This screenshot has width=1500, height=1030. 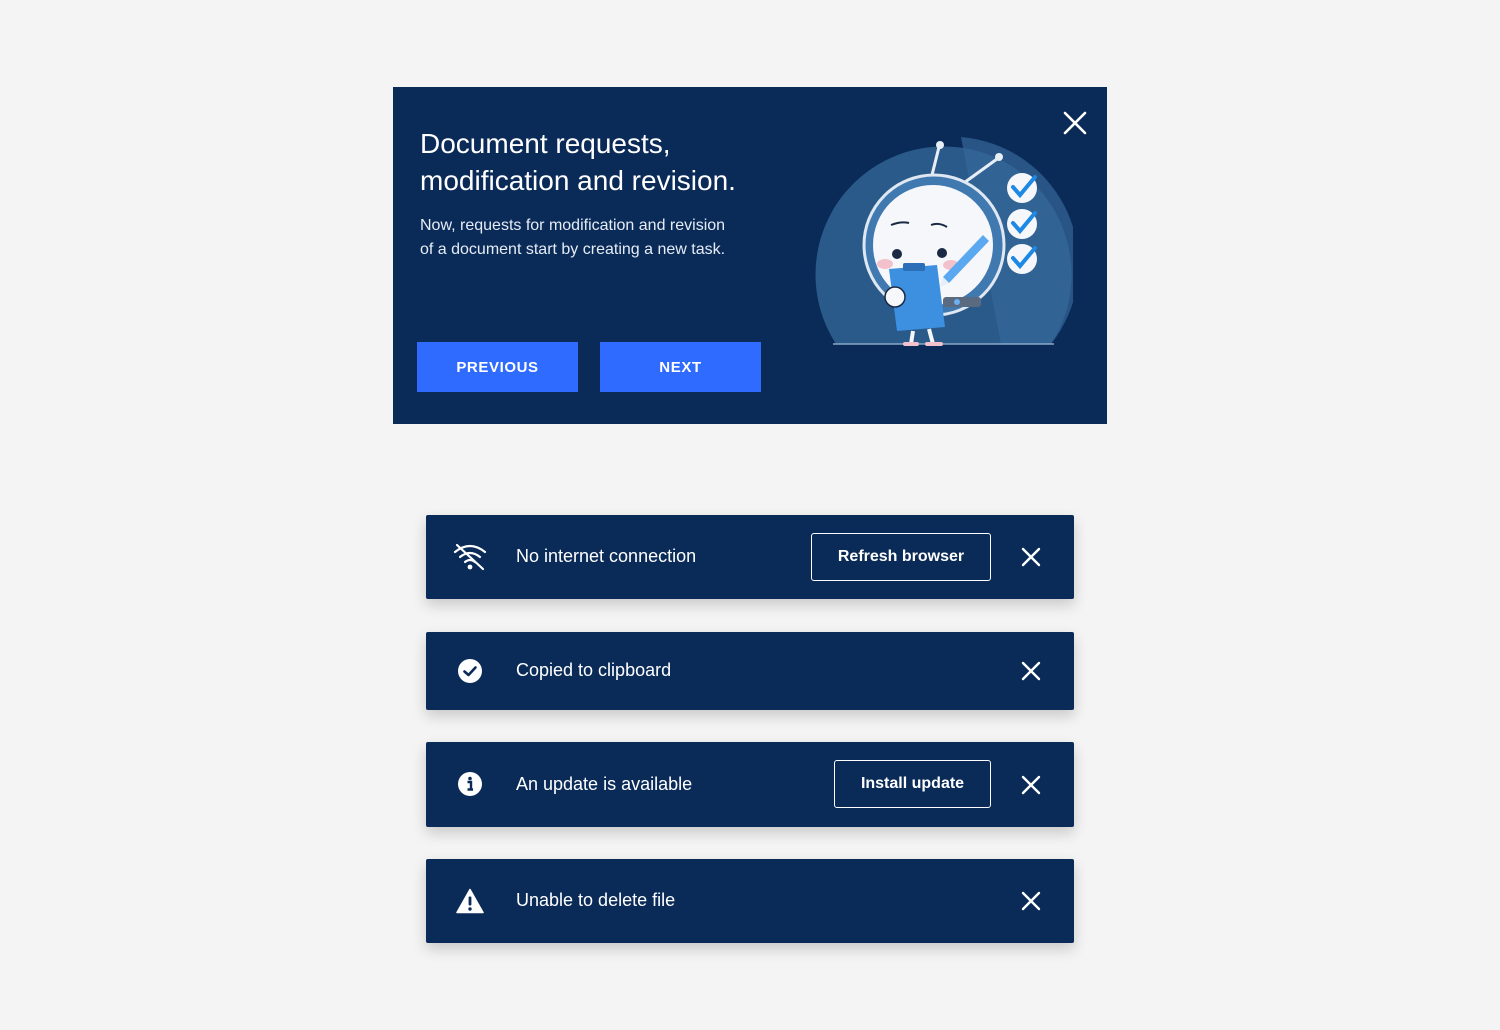 I want to click on toast-message: An update is available, so click(x=604, y=784).